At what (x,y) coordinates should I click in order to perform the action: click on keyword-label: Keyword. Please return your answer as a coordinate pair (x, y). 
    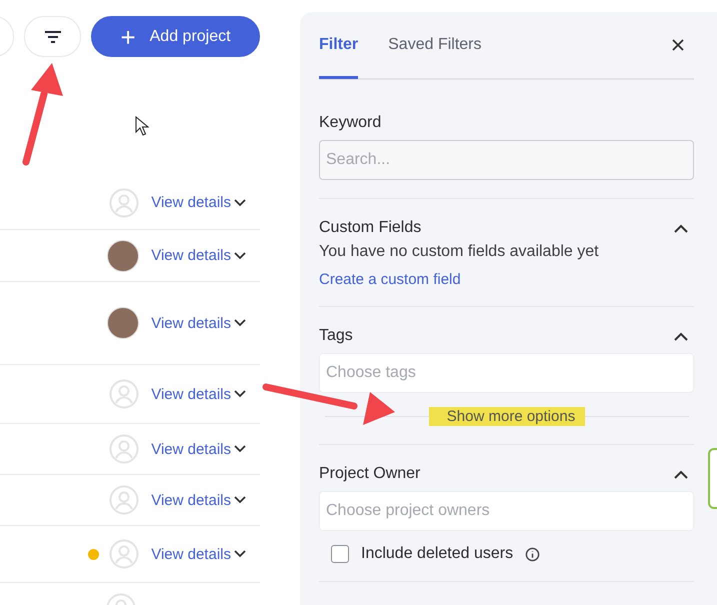
    Looking at the image, I should click on (350, 123).